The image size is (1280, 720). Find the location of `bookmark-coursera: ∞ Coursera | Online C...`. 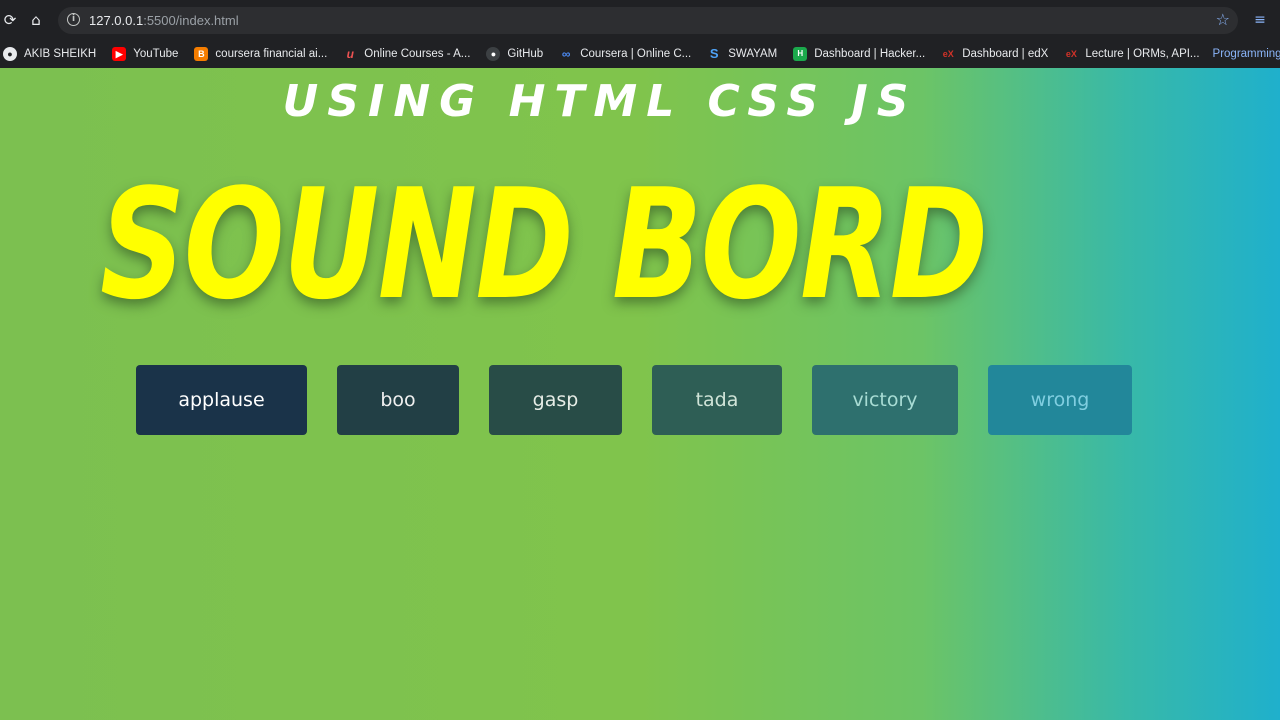

bookmark-coursera: ∞ Coursera | Online C... is located at coordinates (625, 54).